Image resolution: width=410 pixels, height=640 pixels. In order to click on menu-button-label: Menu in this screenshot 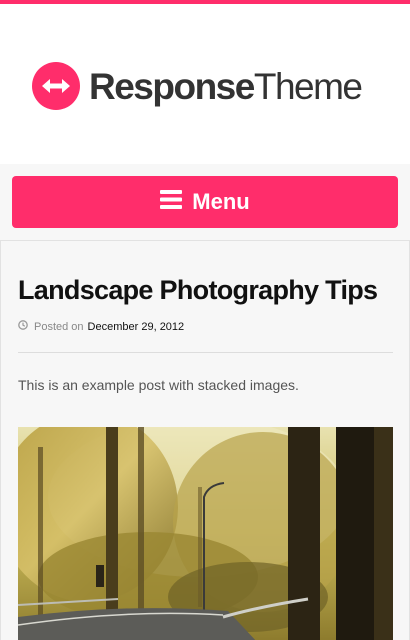, I will do `click(221, 201)`.